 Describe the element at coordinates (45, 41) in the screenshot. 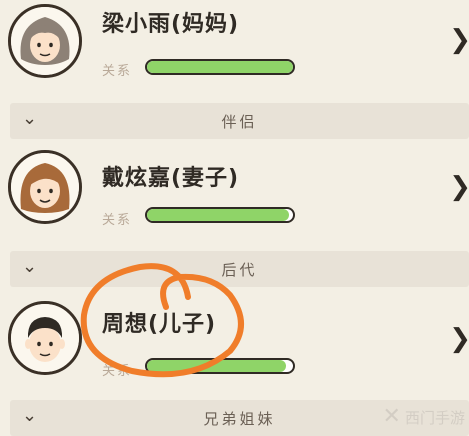

I see `old-woman-avatar` at that location.